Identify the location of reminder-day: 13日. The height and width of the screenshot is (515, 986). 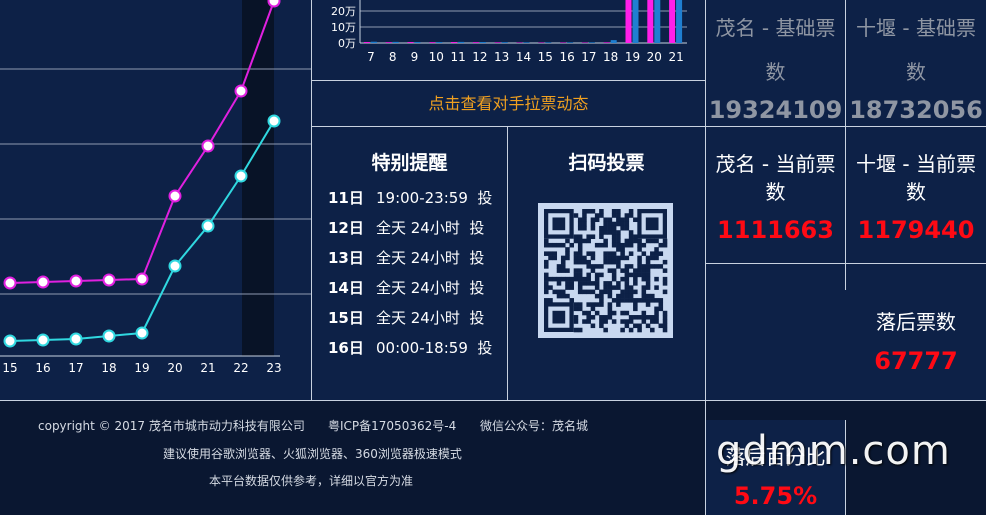
(346, 258).